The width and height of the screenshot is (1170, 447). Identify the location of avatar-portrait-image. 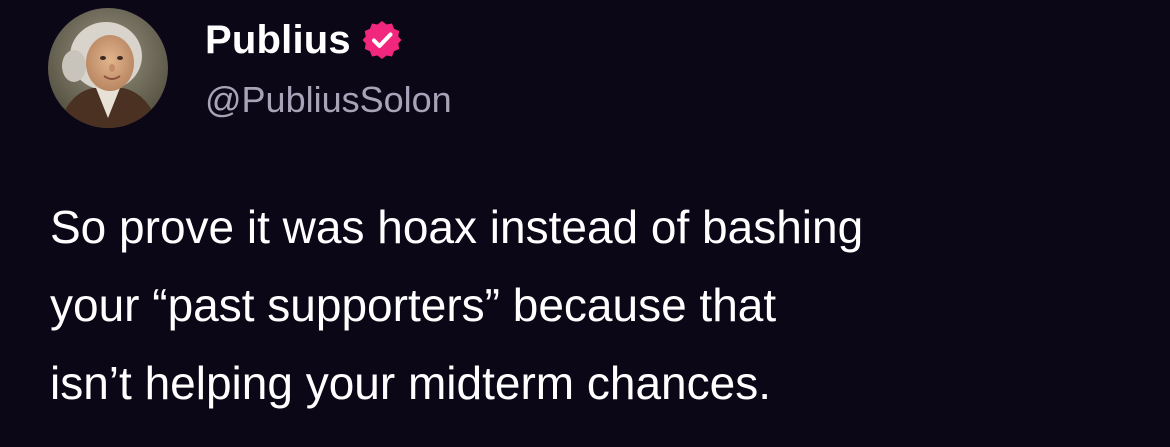
(108, 68).